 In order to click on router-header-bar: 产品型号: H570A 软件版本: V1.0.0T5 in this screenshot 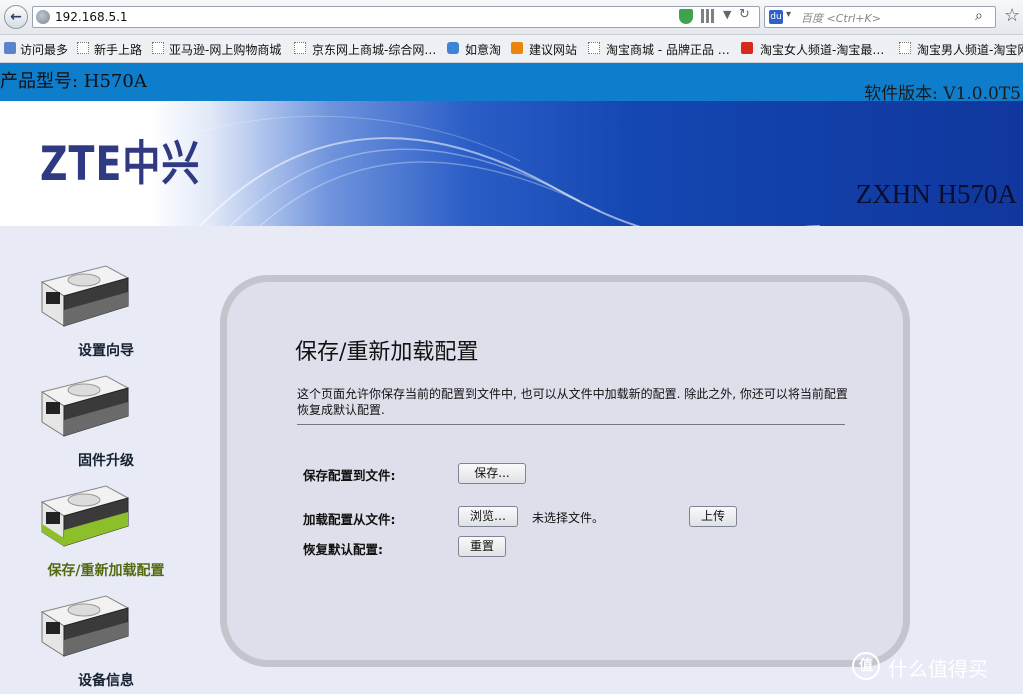, I will do `click(511, 83)`.